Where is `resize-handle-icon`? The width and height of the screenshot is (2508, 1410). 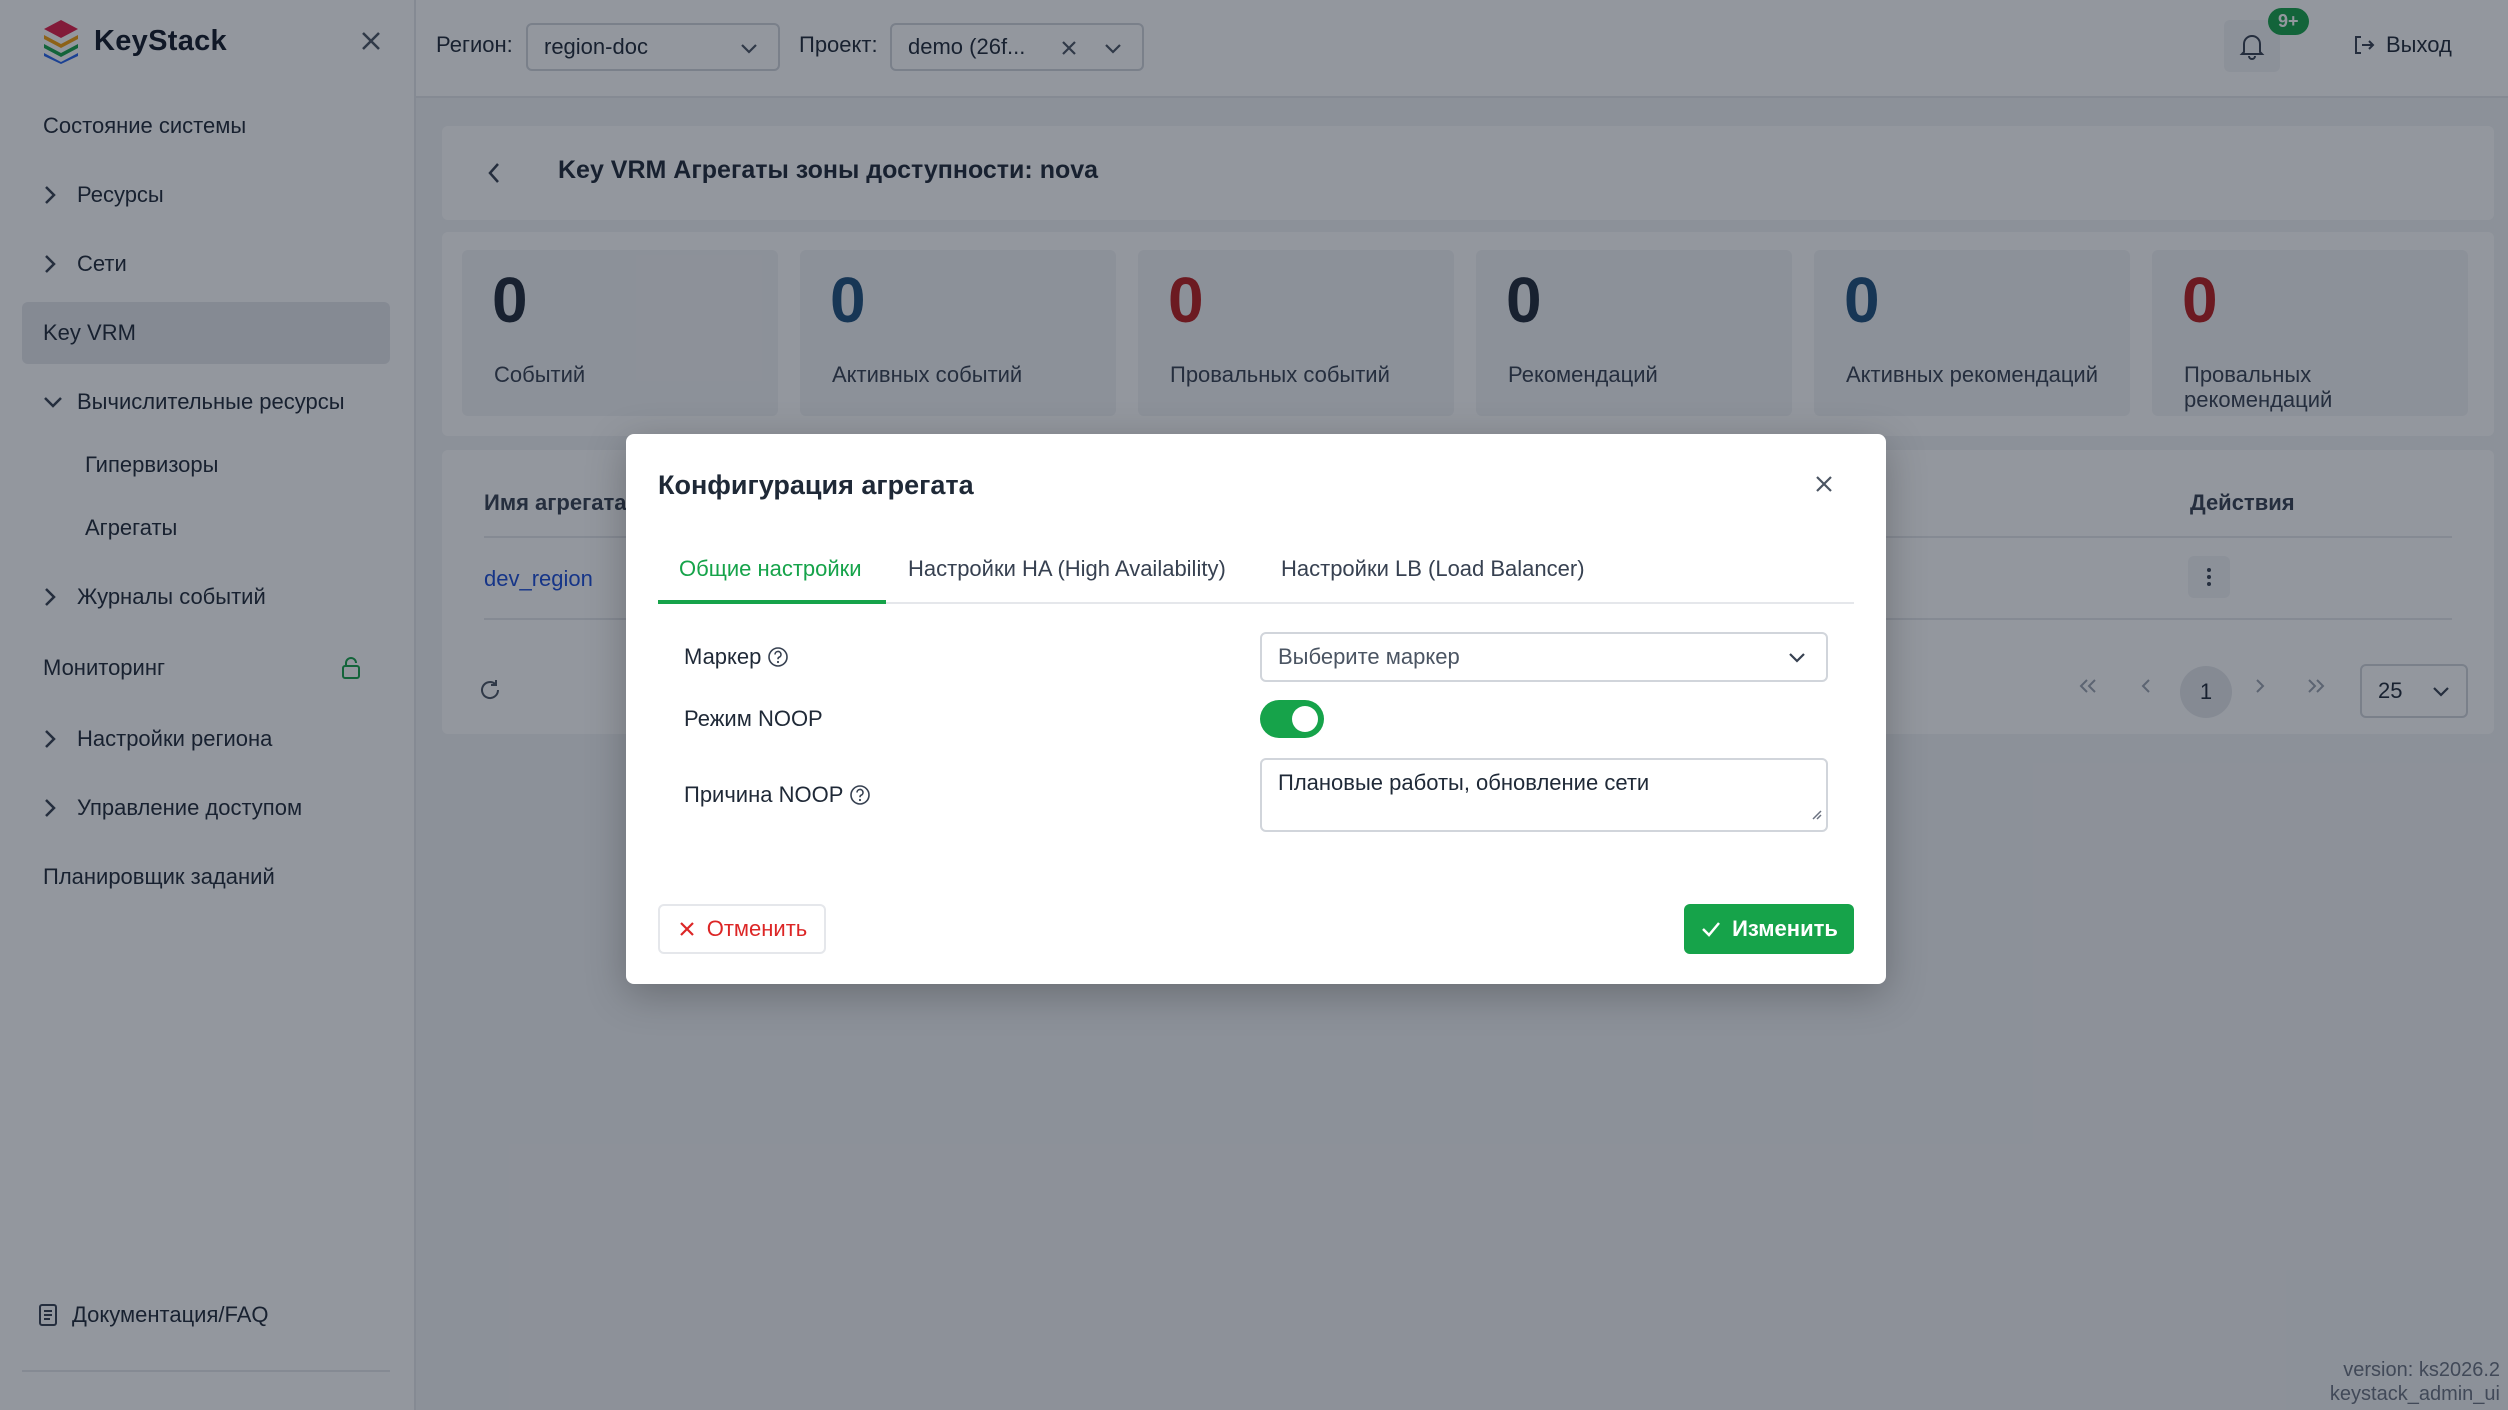 resize-handle-icon is located at coordinates (1816, 813).